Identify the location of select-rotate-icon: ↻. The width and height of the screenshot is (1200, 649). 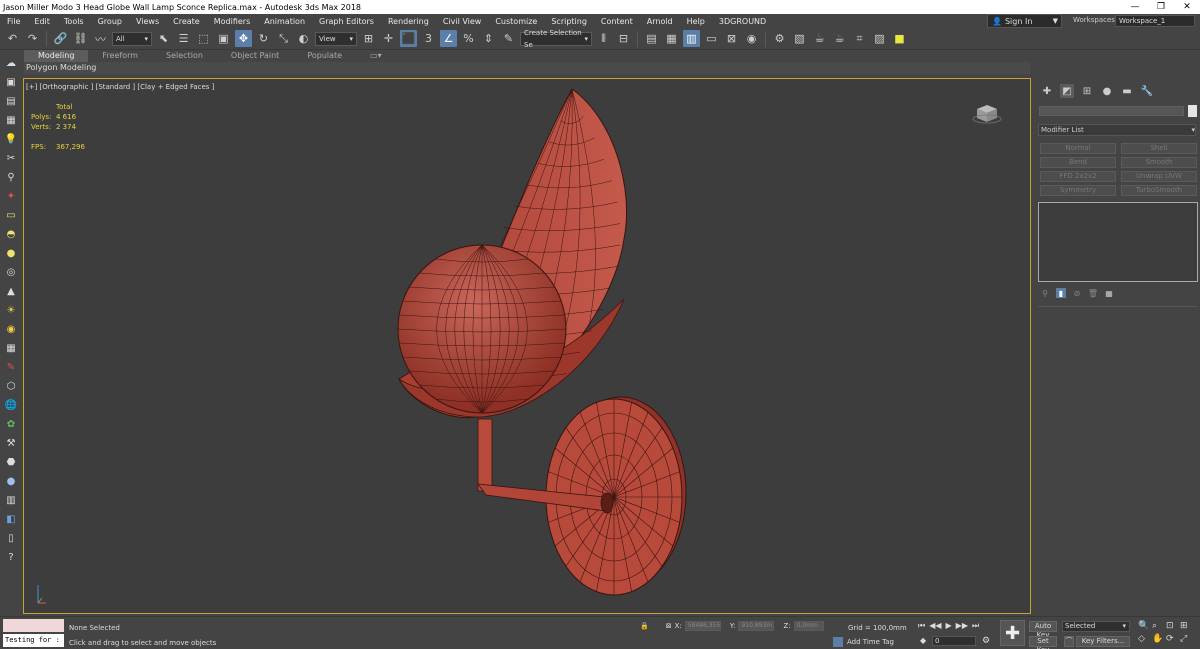
(263, 38).